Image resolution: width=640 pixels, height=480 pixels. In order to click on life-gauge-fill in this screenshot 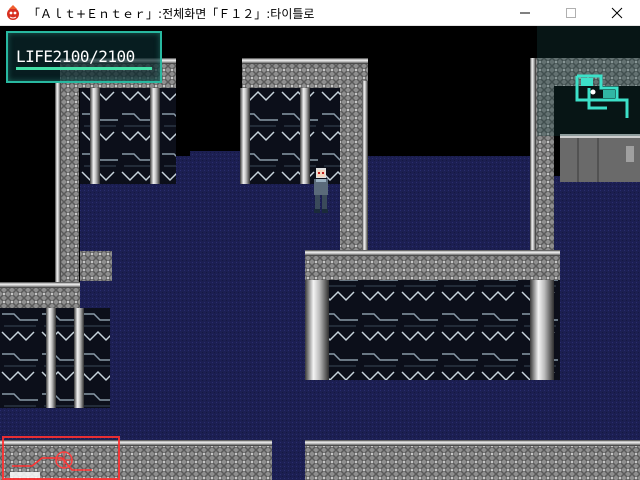, I will do `click(84, 68)`.